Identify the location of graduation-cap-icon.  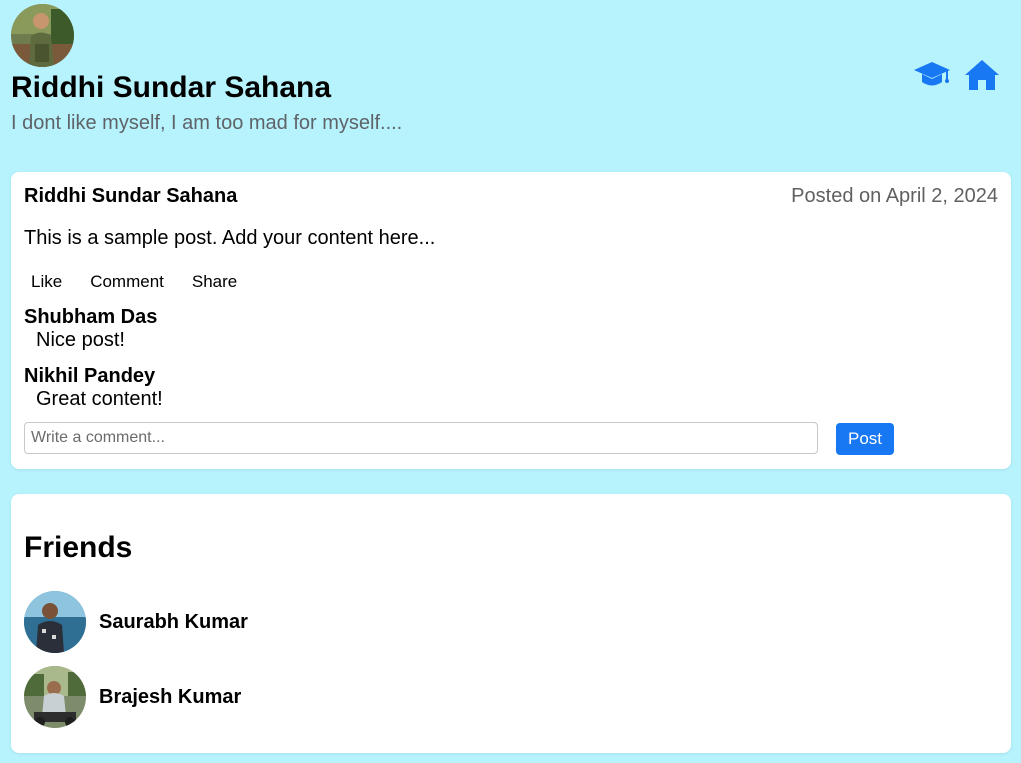
(932, 75).